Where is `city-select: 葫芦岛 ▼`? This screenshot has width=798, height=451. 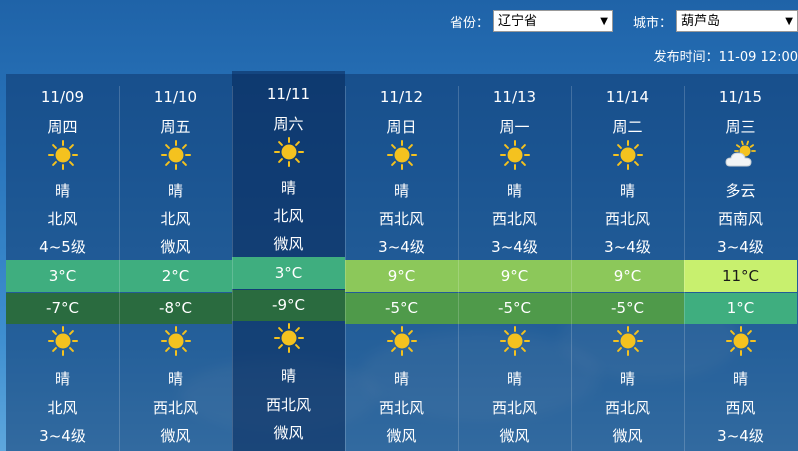
city-select: 葫芦岛 ▼ is located at coordinates (737, 21).